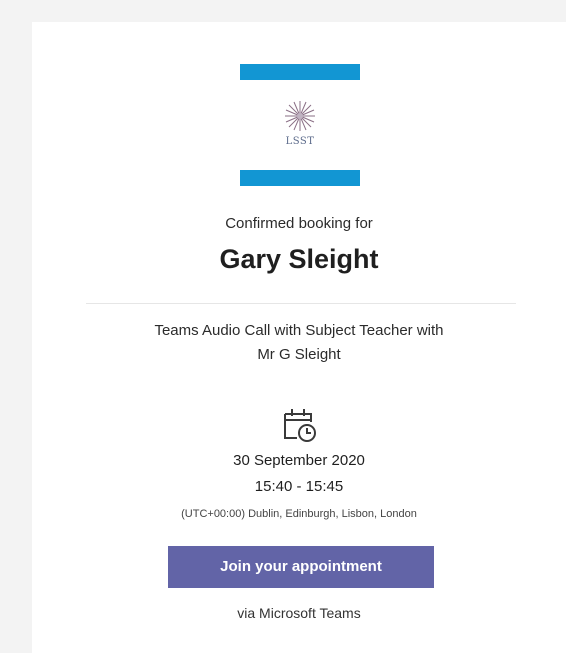 This screenshot has height=653, width=566. I want to click on logo-top-bar, so click(300, 72).